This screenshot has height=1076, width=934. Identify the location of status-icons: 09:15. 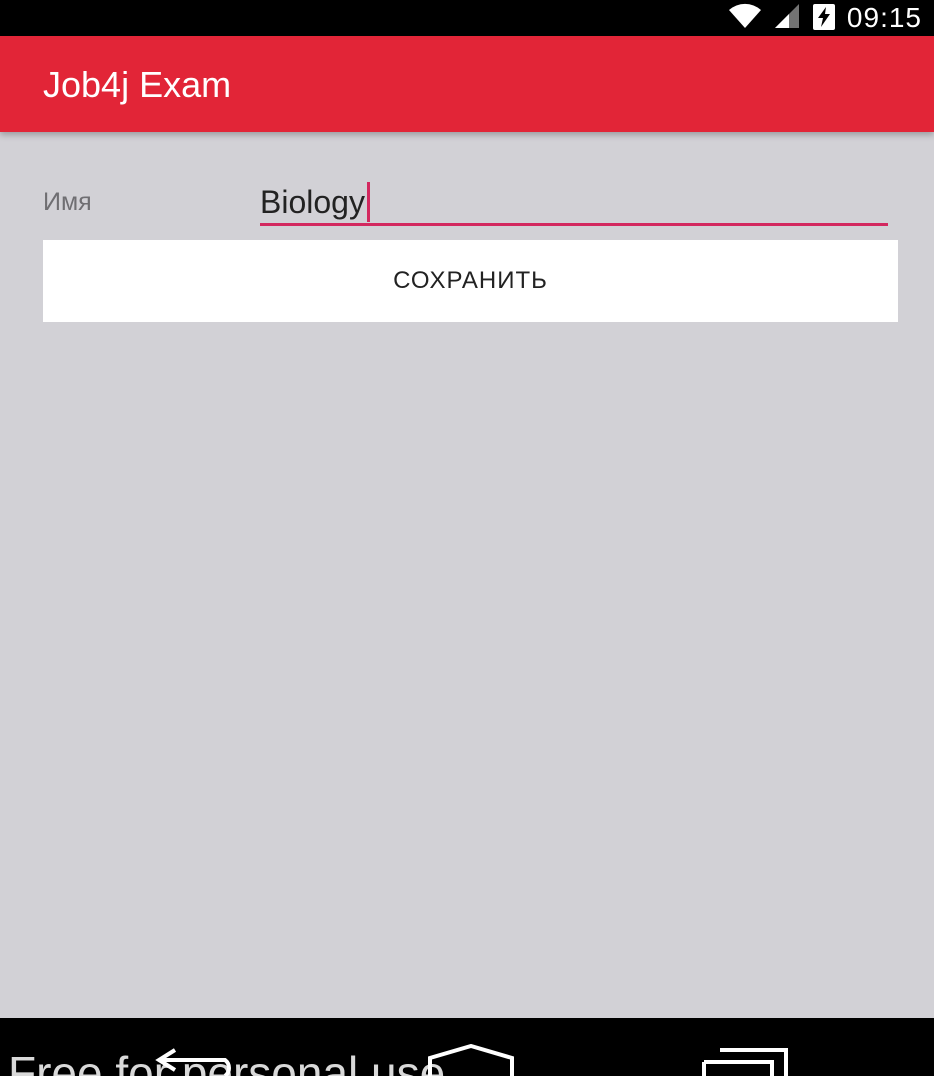
(824, 18).